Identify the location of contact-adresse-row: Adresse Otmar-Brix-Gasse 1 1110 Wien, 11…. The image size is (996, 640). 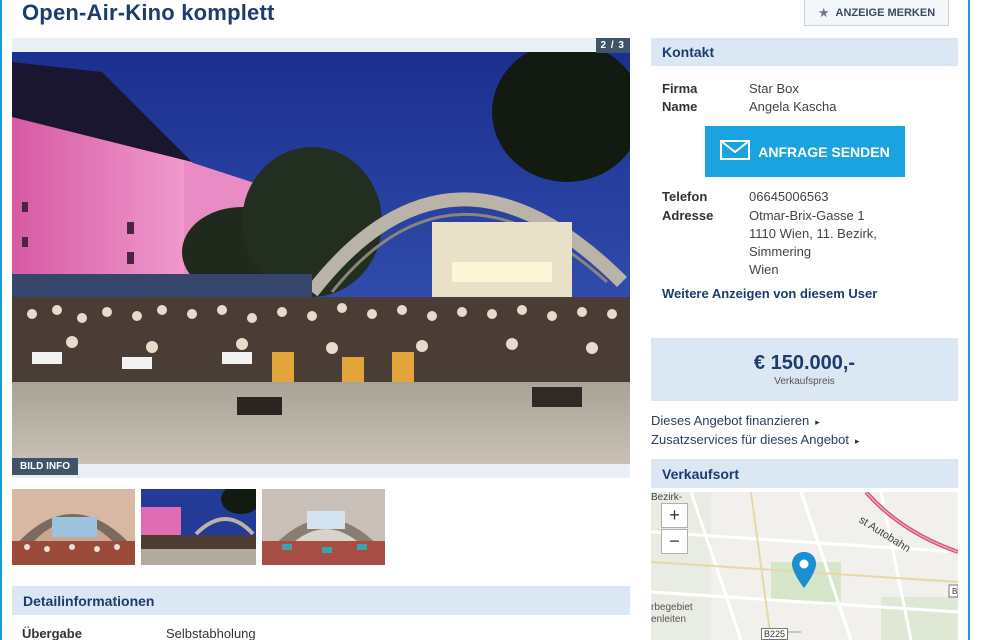
(769, 243).